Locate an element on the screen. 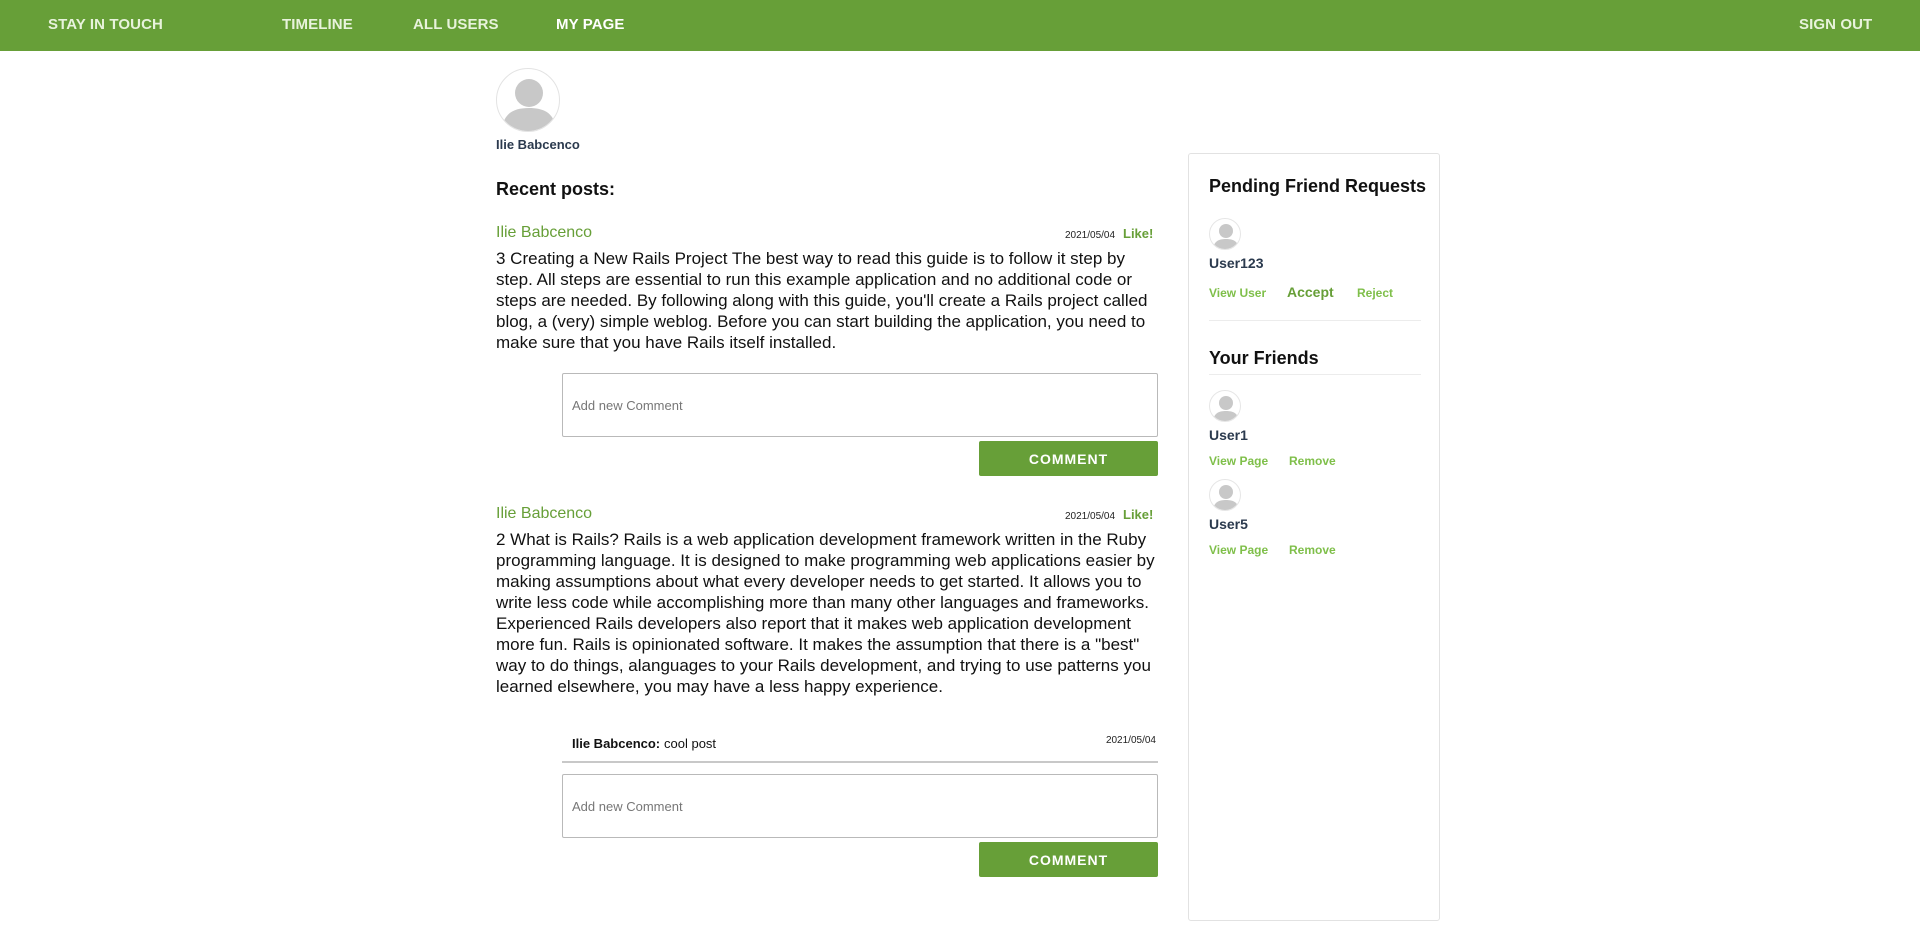 This screenshot has width=1920, height=938. accept-button: Accept is located at coordinates (1310, 292).